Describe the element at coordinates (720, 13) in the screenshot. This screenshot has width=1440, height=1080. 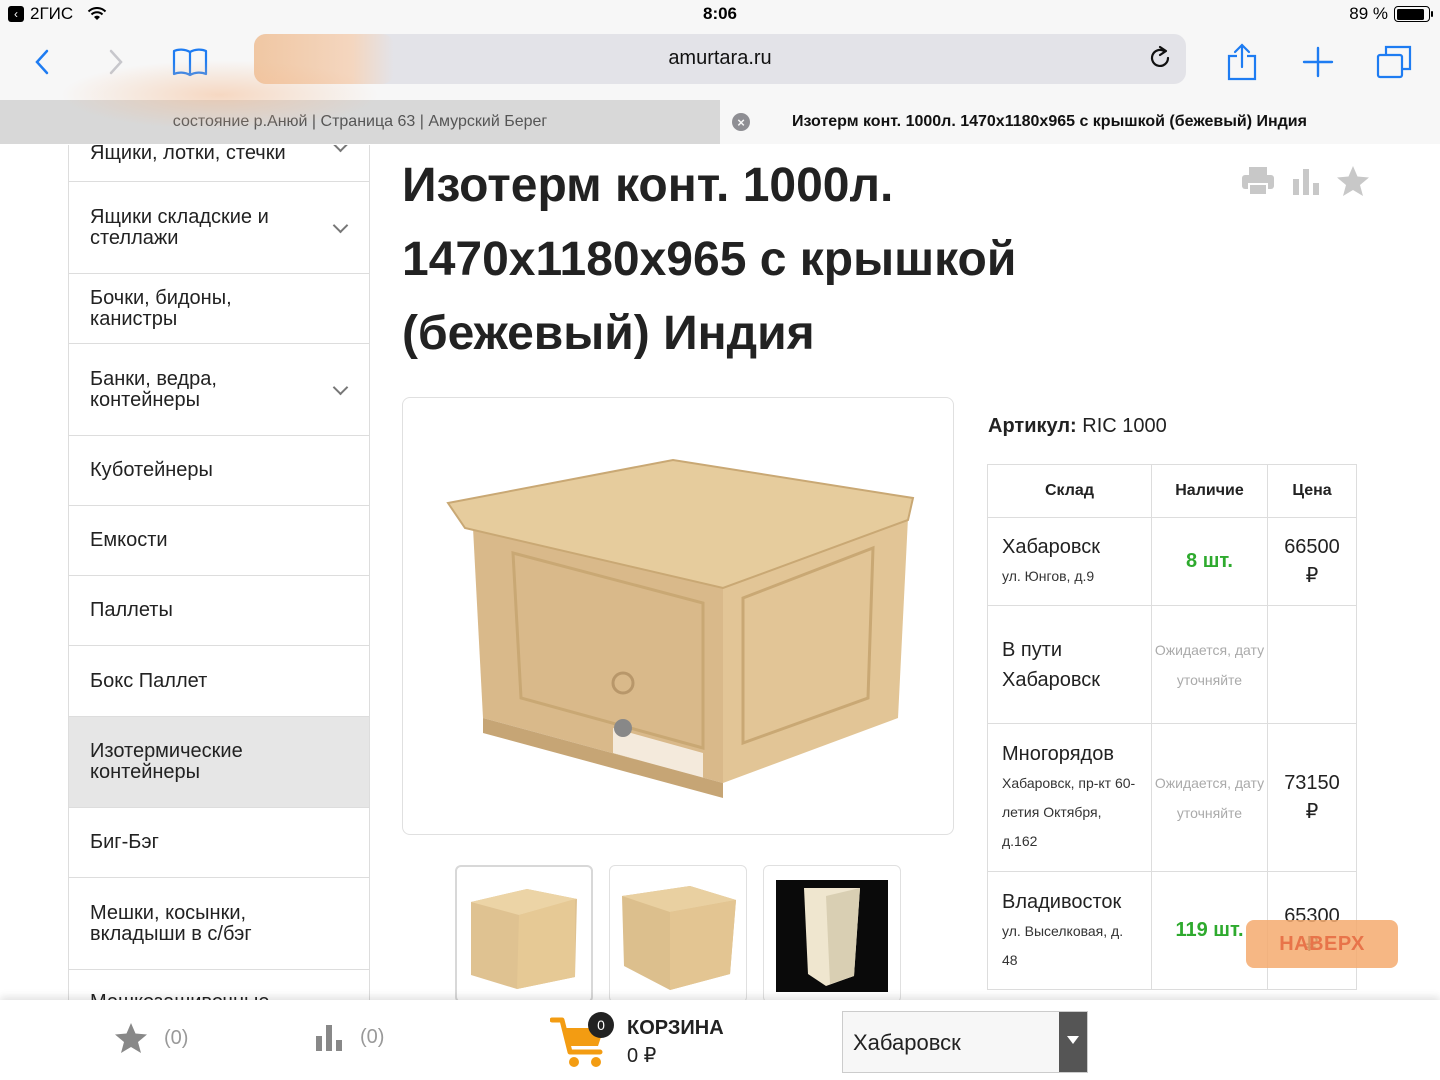
I see `status-time: 8:06` at that location.